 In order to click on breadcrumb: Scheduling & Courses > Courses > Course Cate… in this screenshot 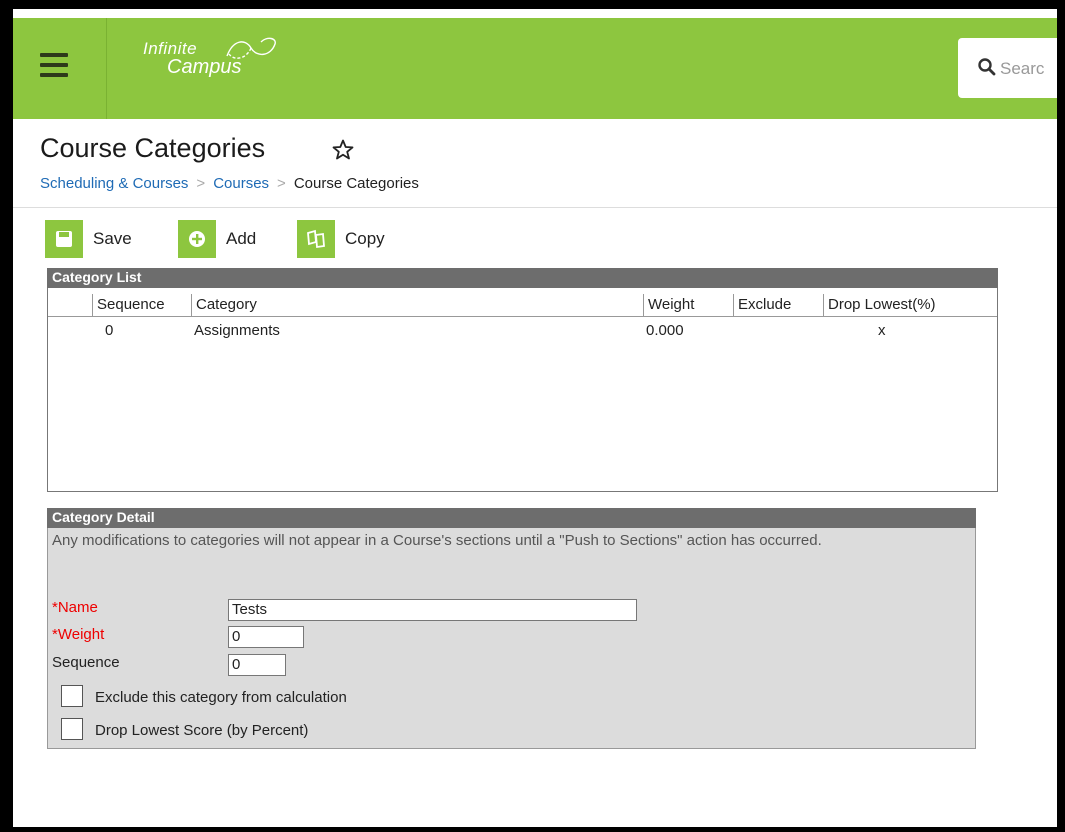, I will do `click(229, 183)`.